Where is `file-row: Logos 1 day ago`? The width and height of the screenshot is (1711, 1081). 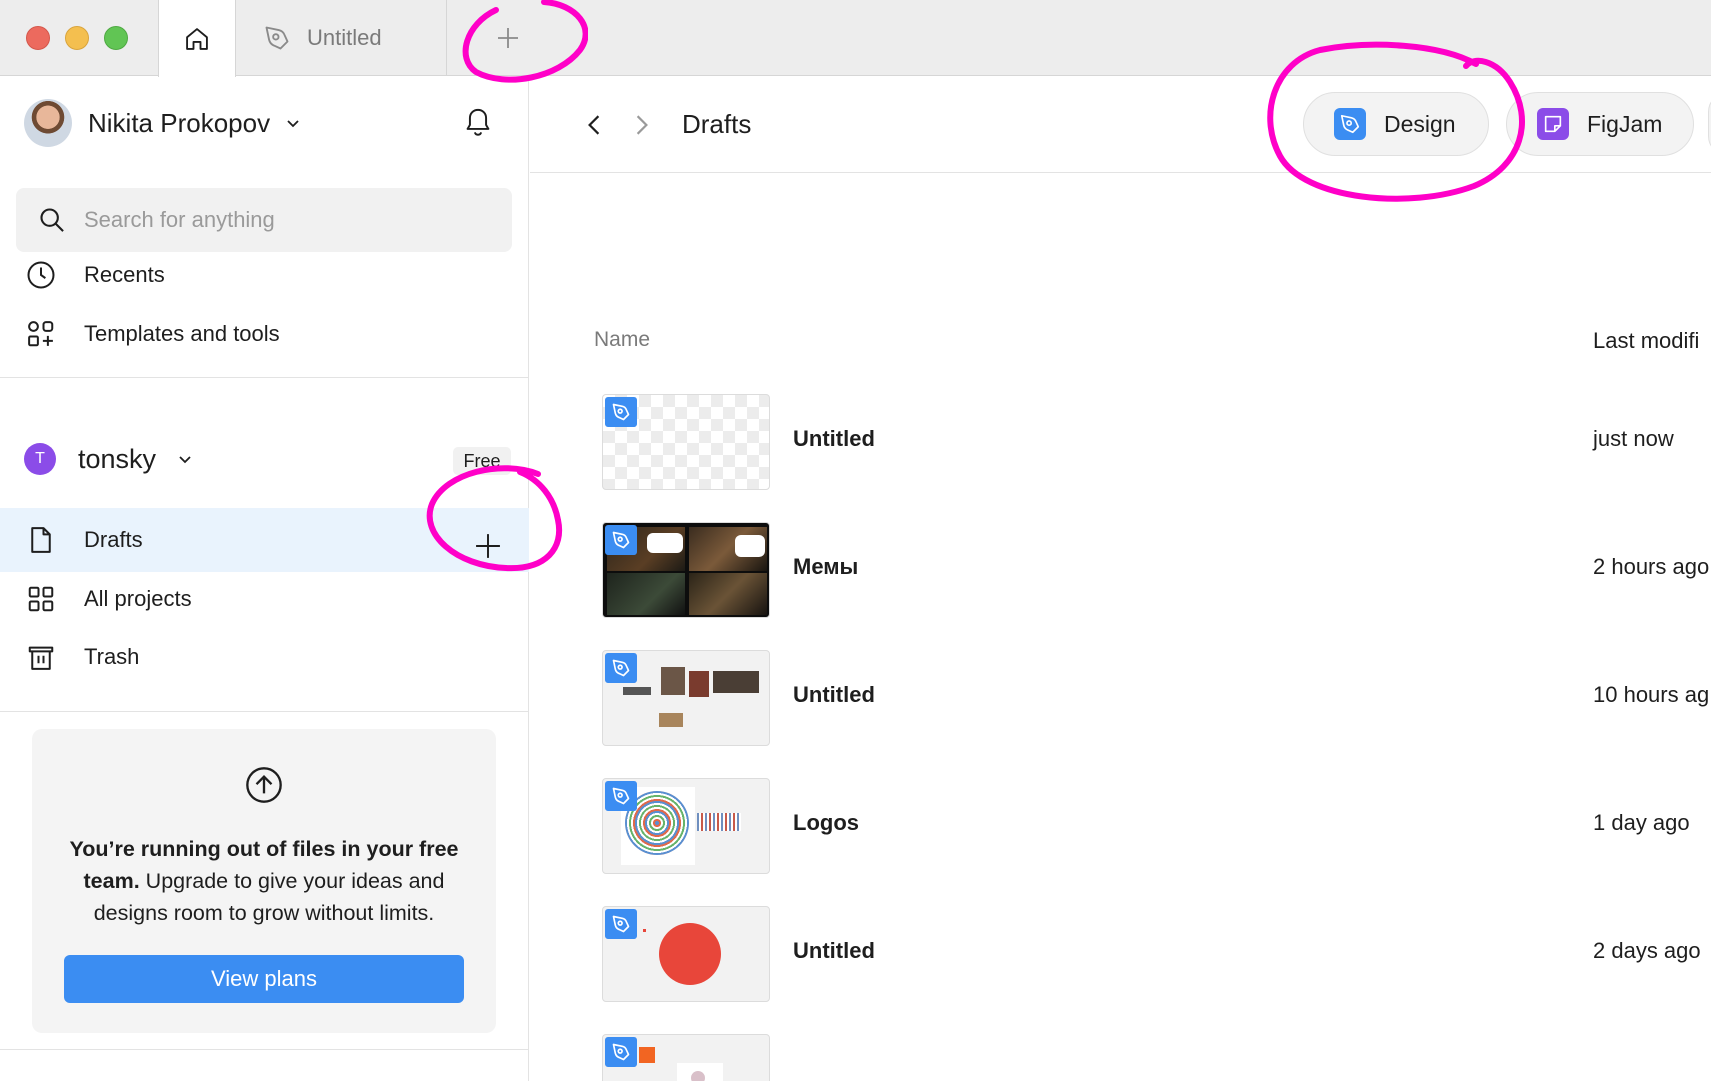
file-row: Logos 1 day ago is located at coordinates (1120, 829).